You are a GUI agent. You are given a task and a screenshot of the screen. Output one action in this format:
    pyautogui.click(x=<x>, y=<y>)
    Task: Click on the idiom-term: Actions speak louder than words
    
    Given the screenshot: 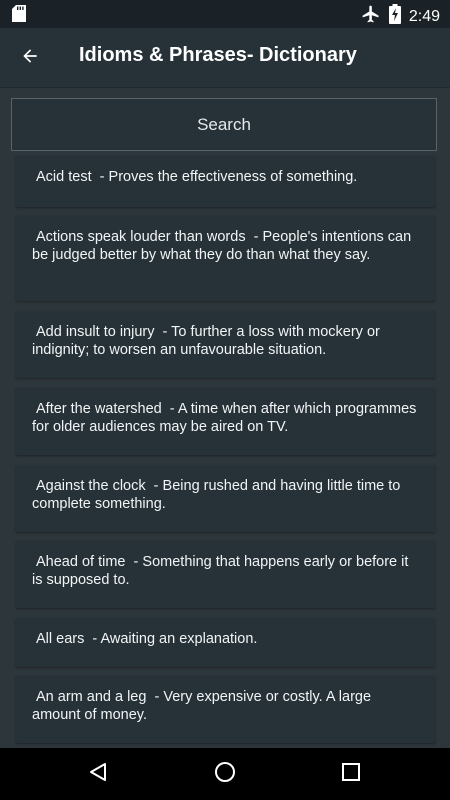 What is the action you would take?
    pyautogui.click(x=141, y=237)
    